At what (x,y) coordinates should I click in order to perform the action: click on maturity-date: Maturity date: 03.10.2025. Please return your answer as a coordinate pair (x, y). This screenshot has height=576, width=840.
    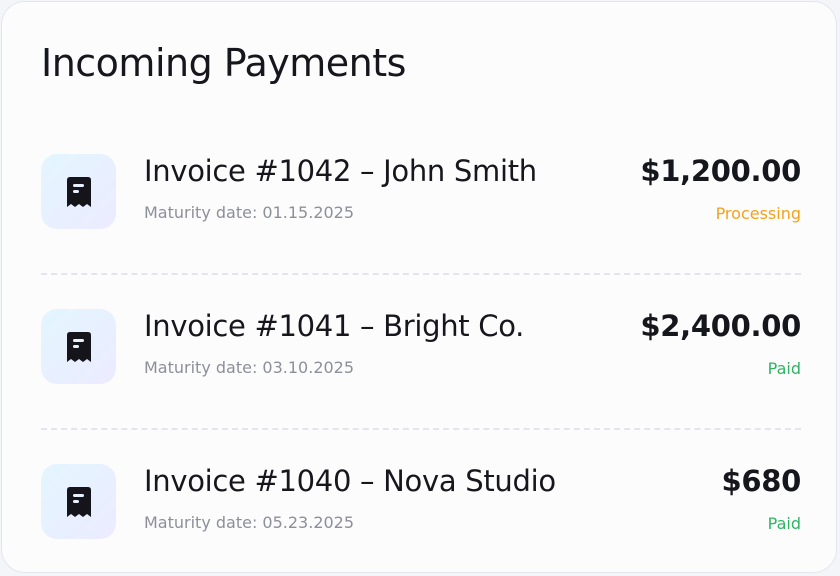
    Looking at the image, I should click on (249, 367).